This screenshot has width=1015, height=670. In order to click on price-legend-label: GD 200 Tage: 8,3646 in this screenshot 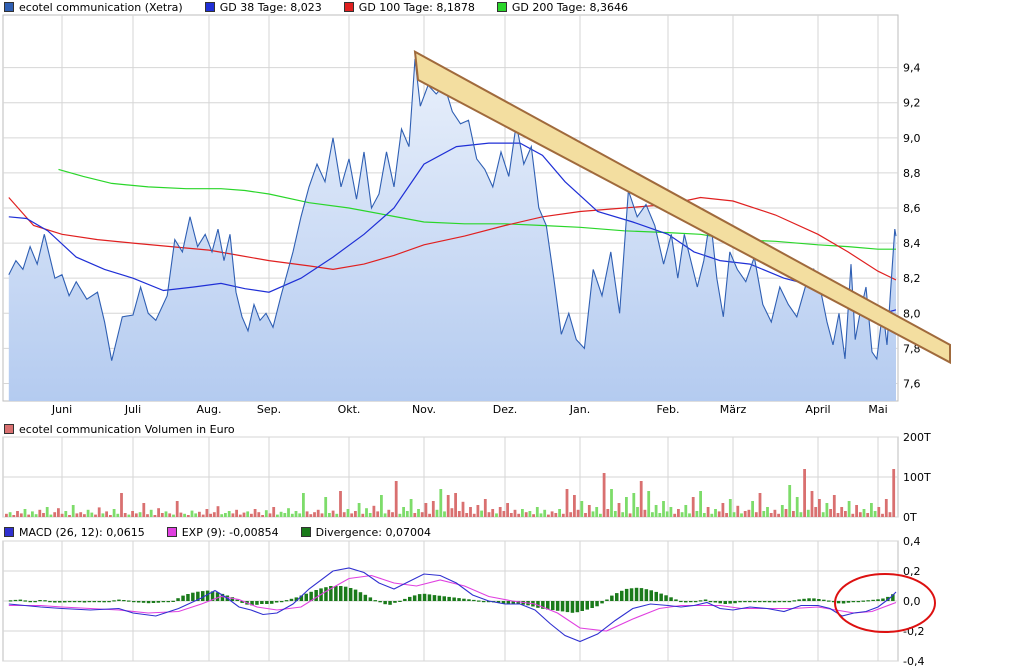, I will do `click(569, 7)`.